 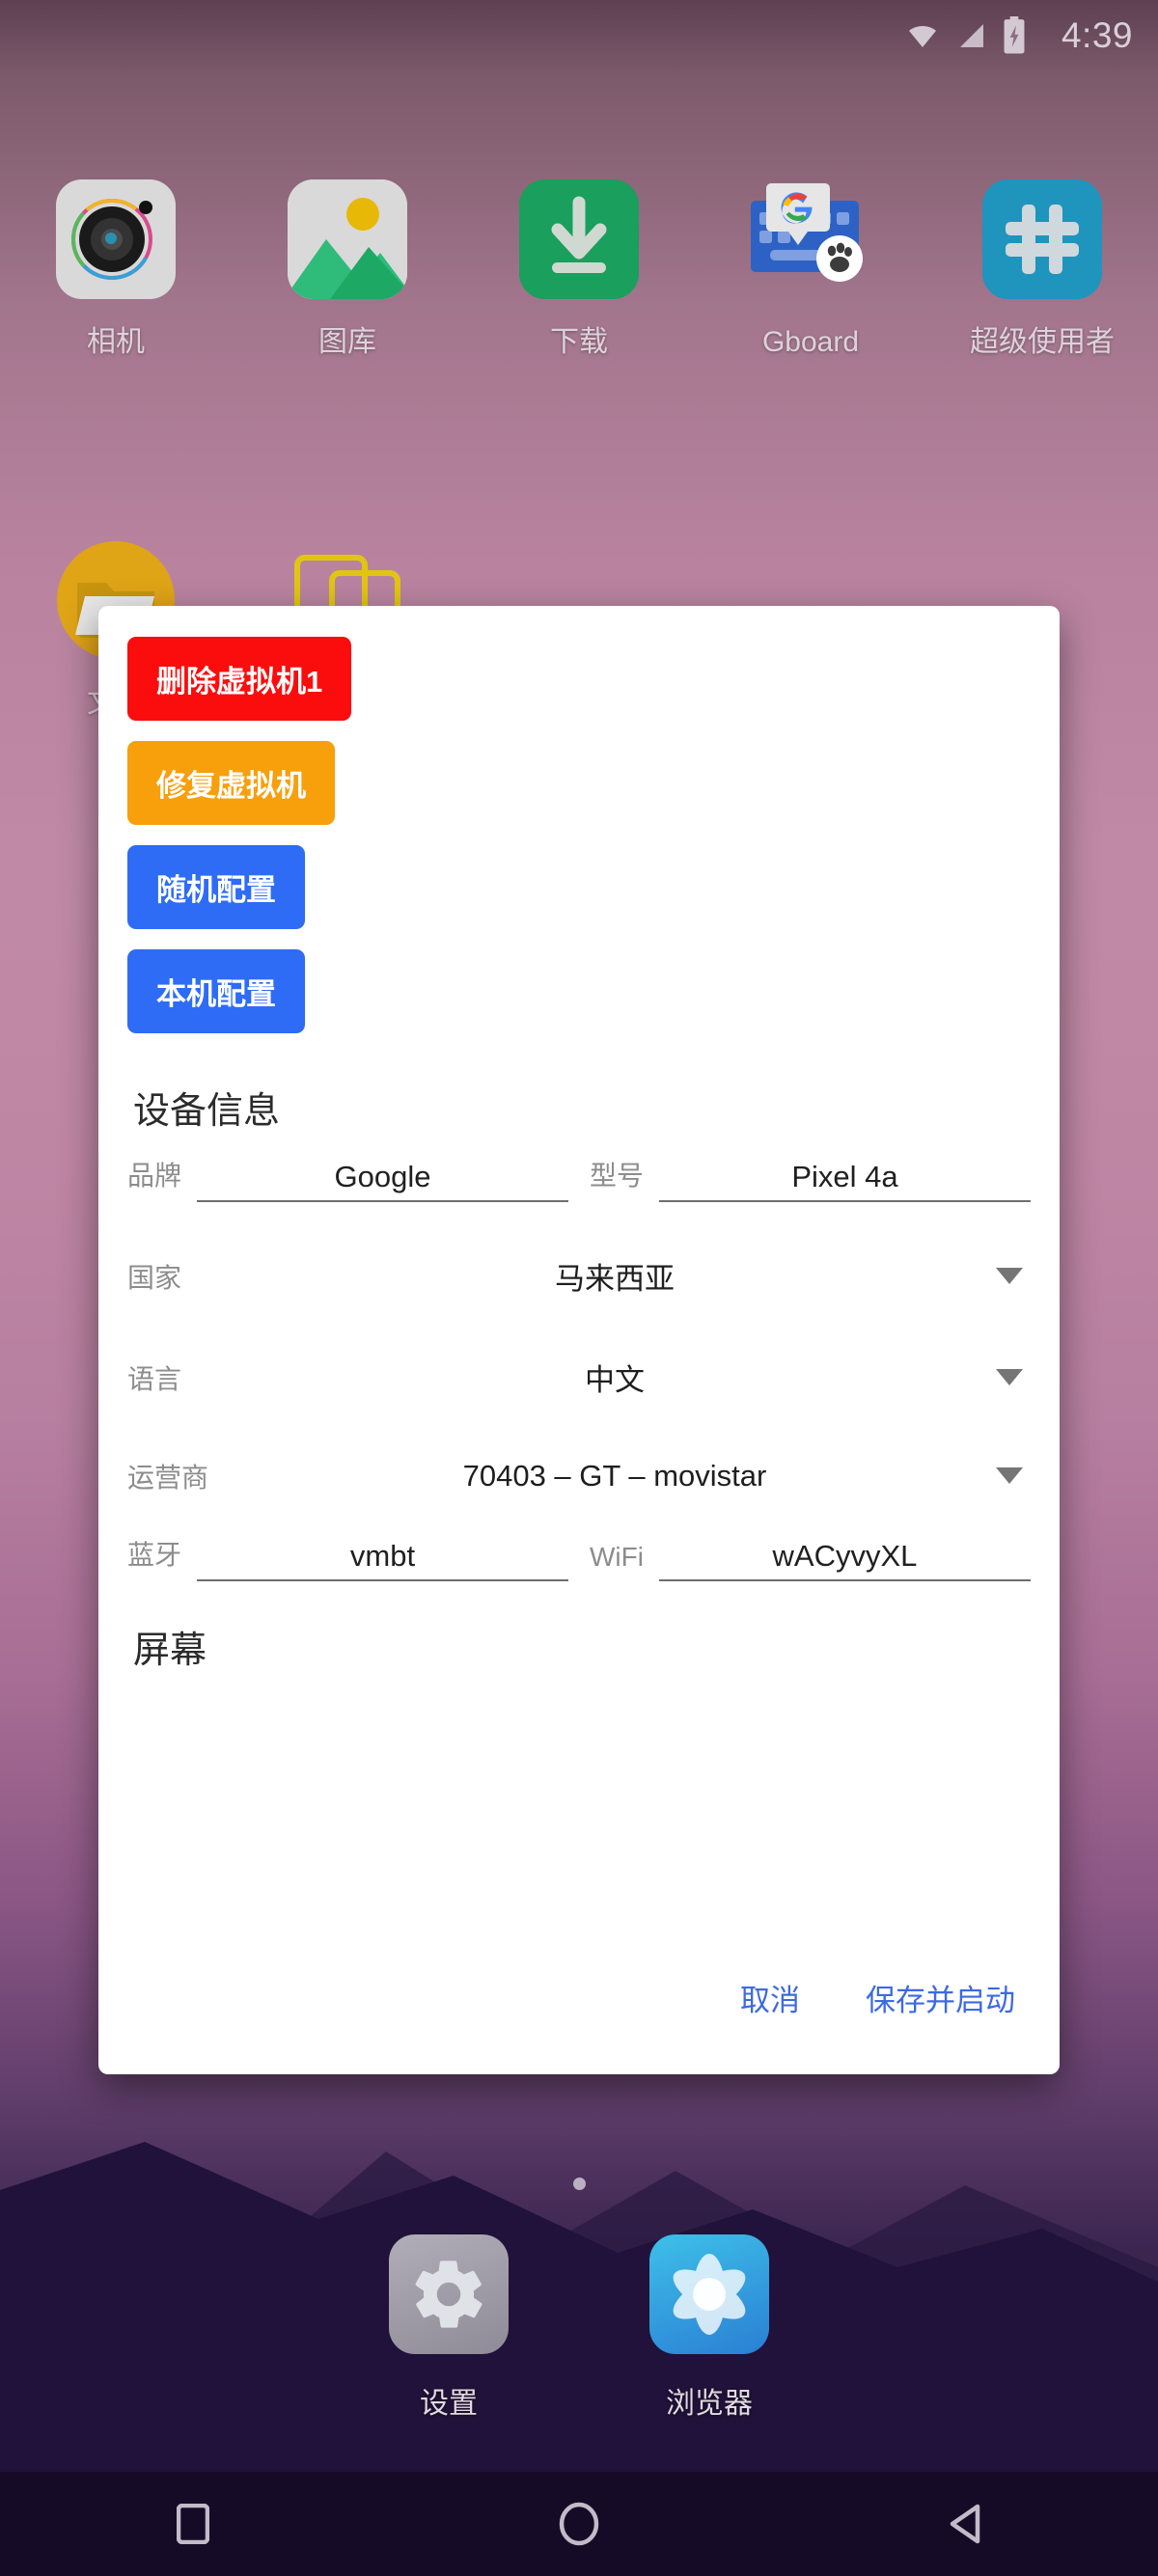 What do you see at coordinates (1014, 36) in the screenshot?
I see `battery-charging-icon` at bounding box center [1014, 36].